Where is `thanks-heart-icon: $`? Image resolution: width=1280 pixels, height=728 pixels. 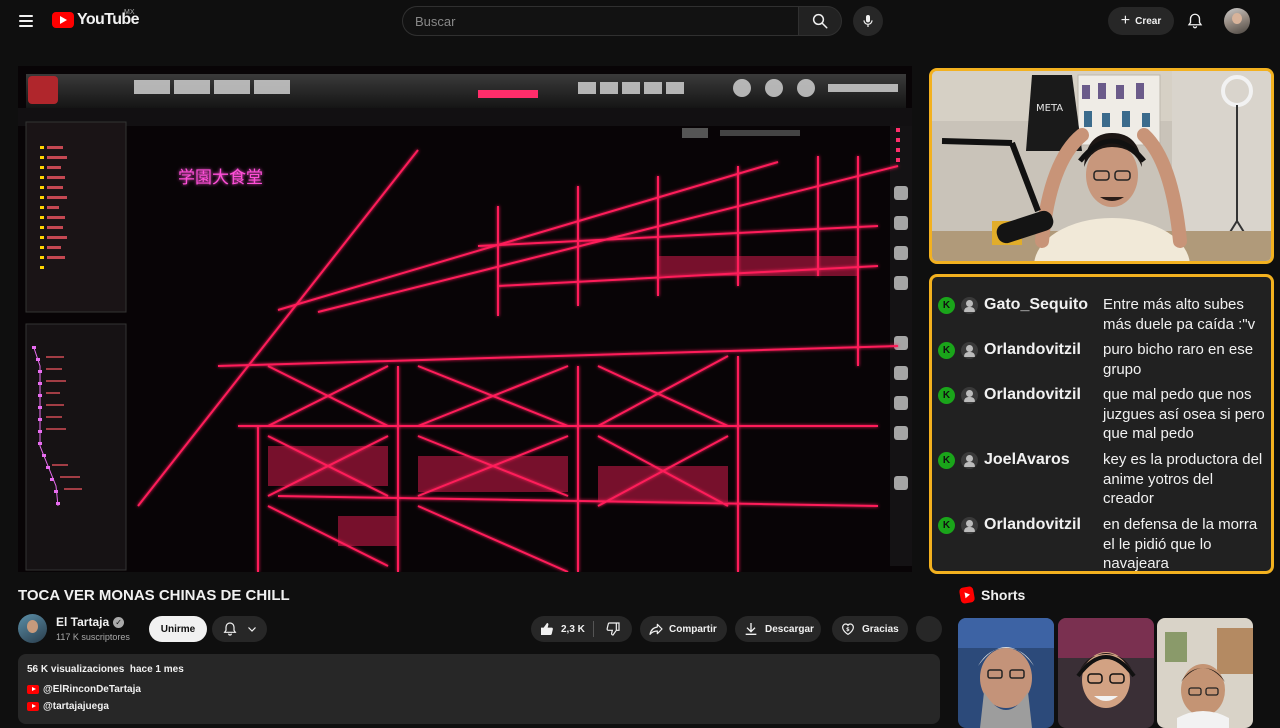 thanks-heart-icon: $ is located at coordinates (848, 629).